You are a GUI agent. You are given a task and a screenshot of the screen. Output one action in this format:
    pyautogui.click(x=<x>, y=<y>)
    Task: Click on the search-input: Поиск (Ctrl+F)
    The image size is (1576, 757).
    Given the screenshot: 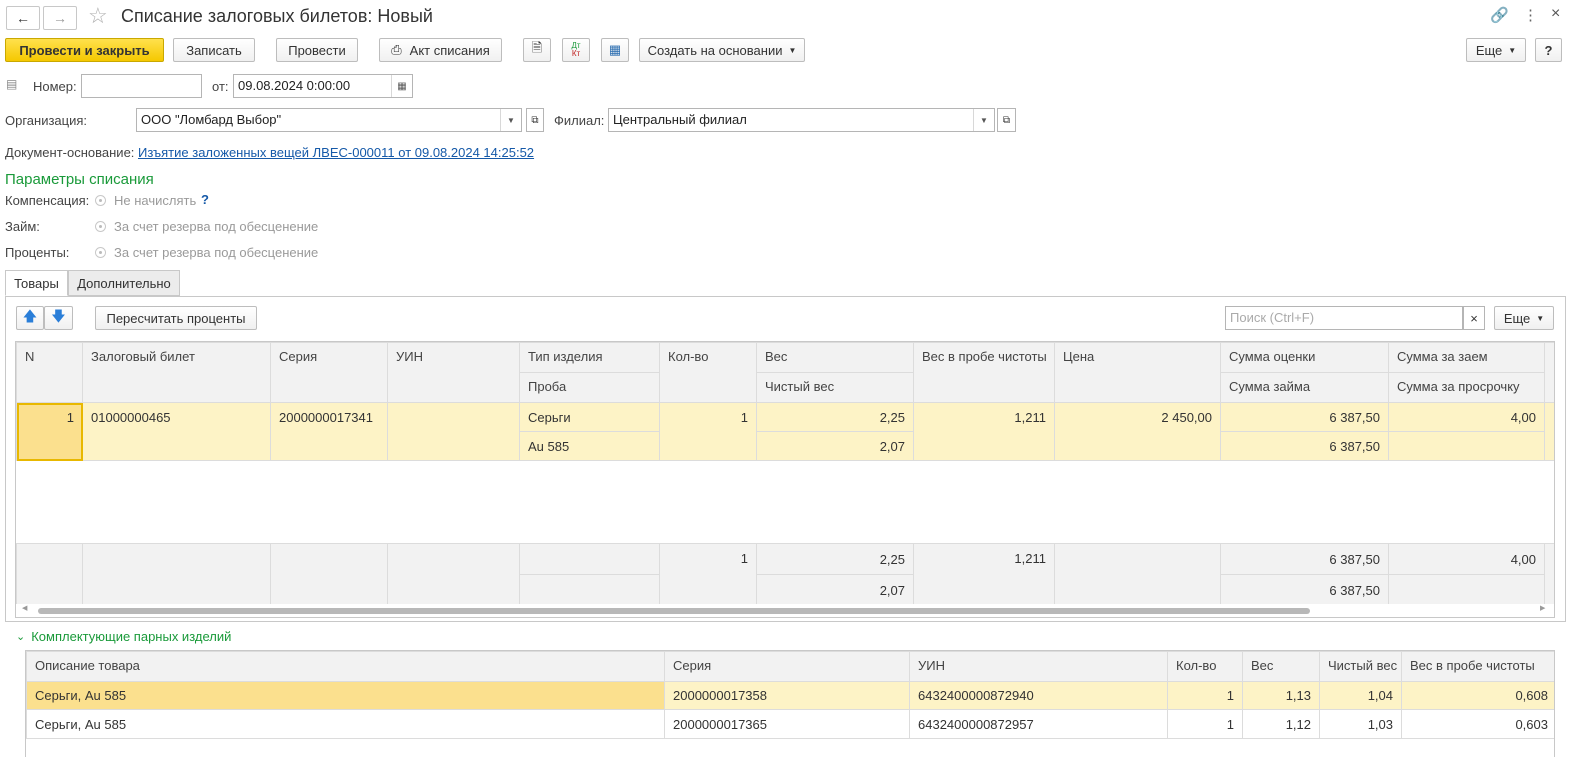 What is the action you would take?
    pyautogui.click(x=1344, y=318)
    